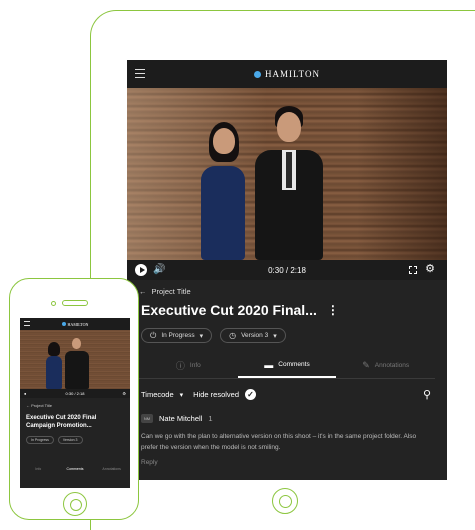  Describe the element at coordinates (427, 394) in the screenshot. I see `search-icon: ⚲` at that location.